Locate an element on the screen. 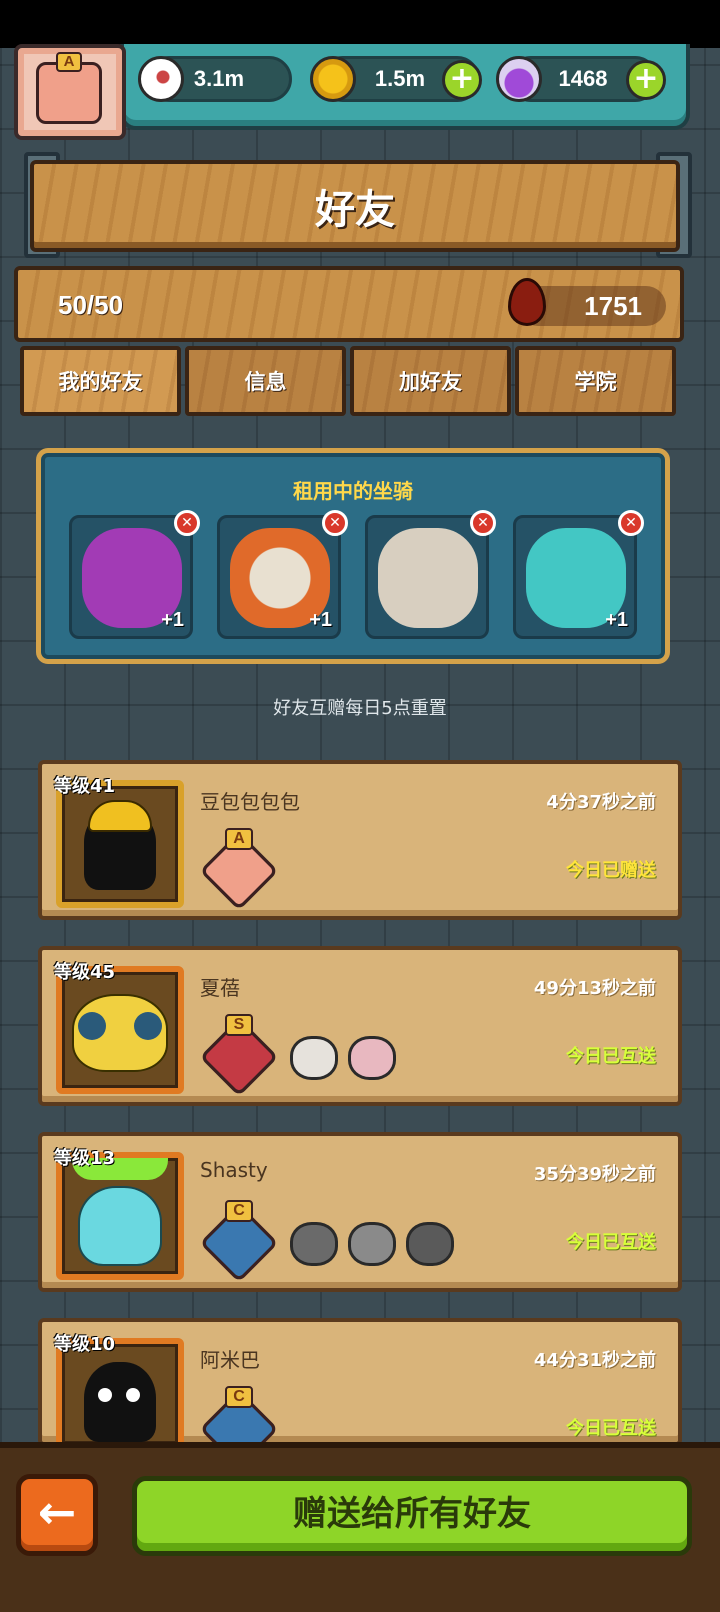  friend-name: Shasty is located at coordinates (234, 1170).